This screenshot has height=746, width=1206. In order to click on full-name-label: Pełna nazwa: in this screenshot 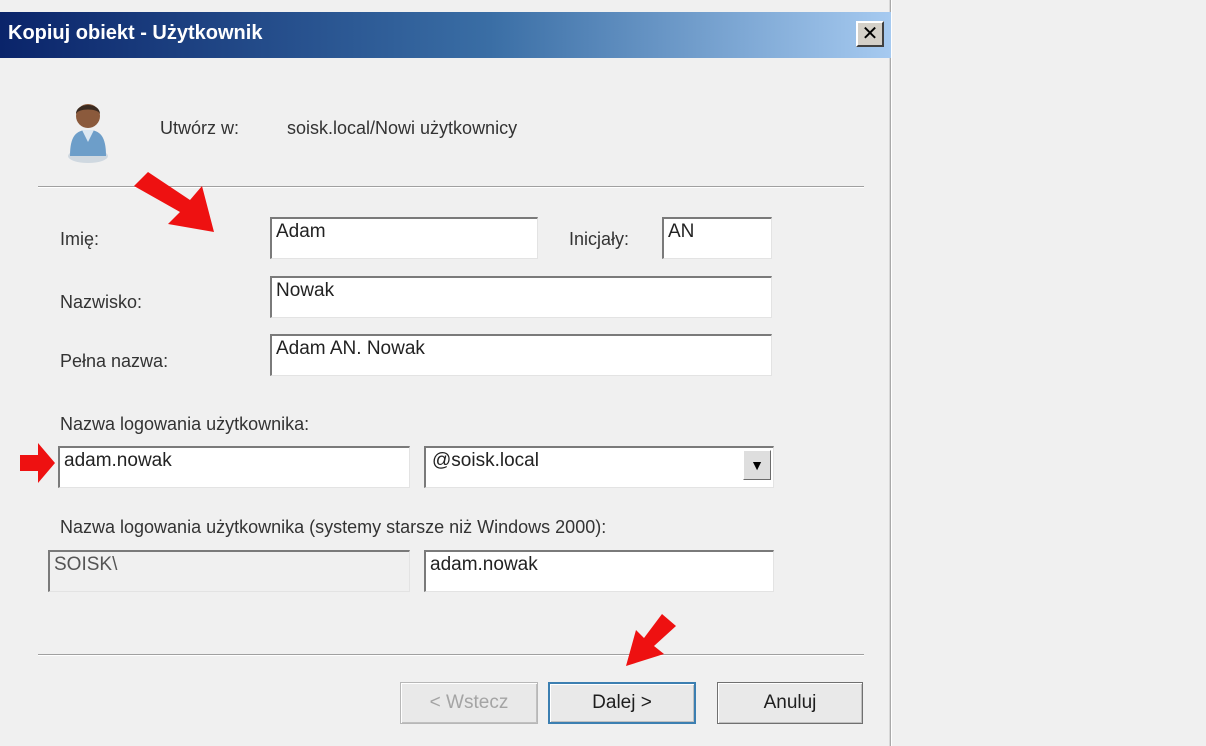, I will do `click(114, 361)`.